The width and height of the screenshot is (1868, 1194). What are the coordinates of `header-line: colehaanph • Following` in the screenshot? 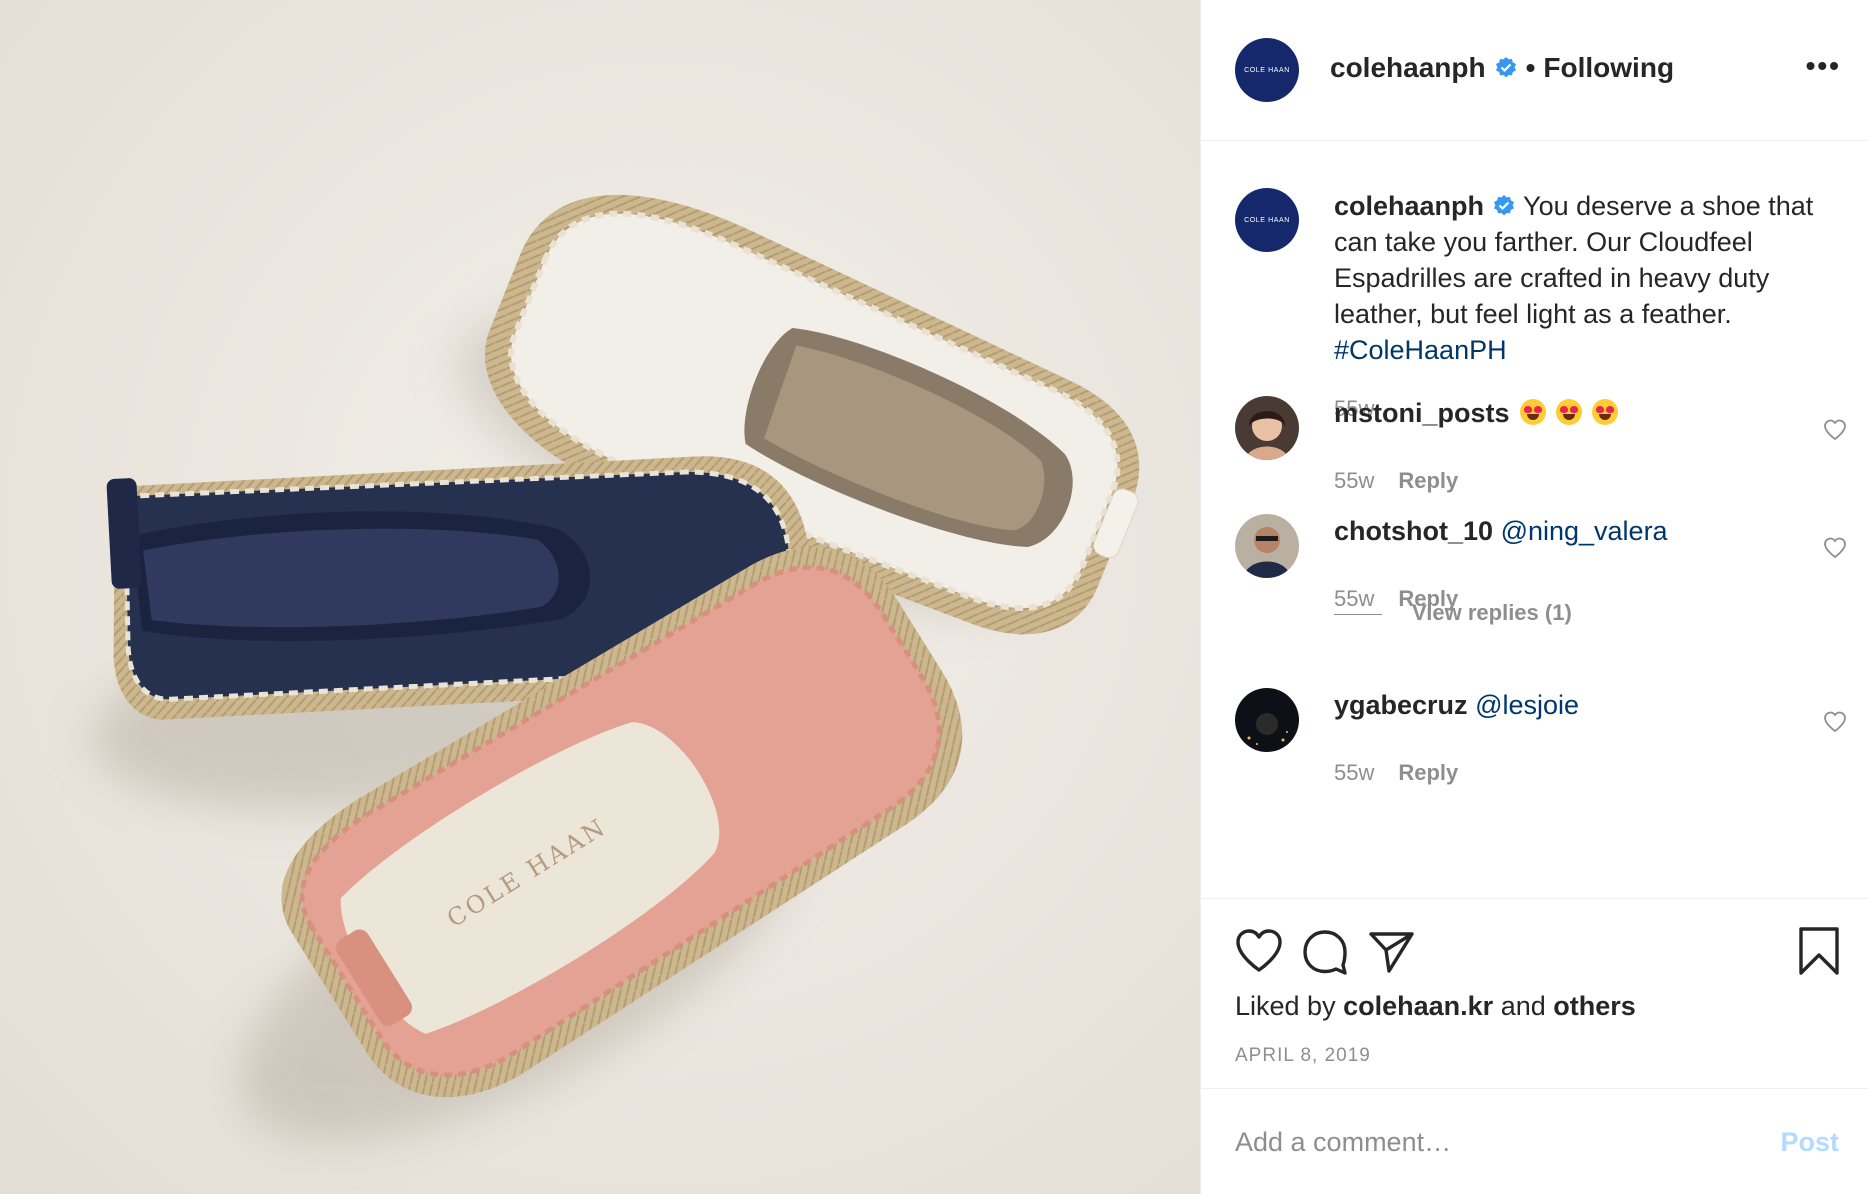 It's located at (1502, 68).